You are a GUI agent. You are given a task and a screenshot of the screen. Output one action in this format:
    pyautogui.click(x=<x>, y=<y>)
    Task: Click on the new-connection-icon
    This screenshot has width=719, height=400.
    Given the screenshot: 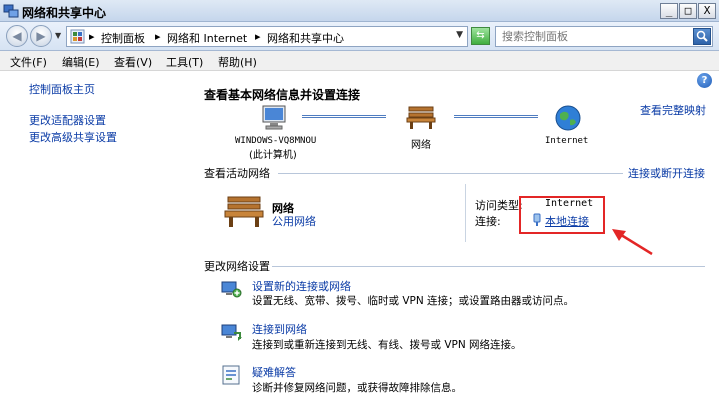 What is the action you would take?
    pyautogui.click(x=231, y=289)
    